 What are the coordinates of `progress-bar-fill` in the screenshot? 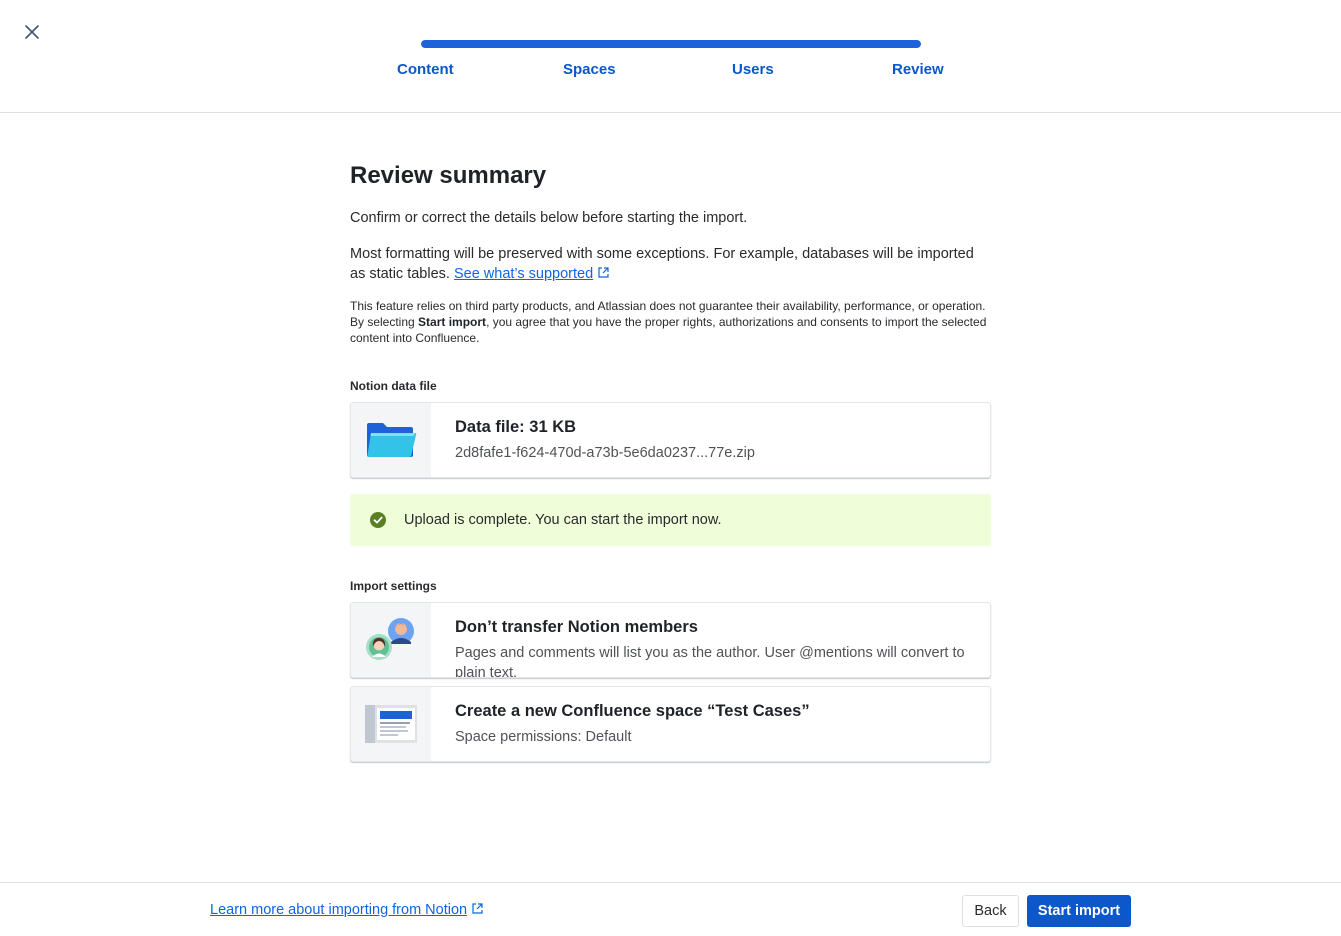 It's located at (671, 44).